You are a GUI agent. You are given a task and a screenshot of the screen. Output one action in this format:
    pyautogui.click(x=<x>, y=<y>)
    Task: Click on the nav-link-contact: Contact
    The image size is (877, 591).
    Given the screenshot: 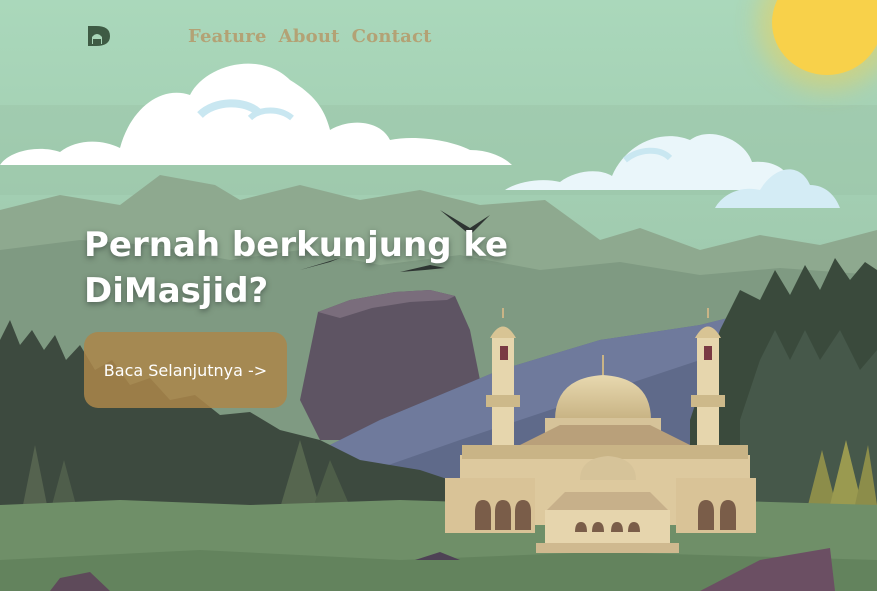 What is the action you would take?
    pyautogui.click(x=392, y=36)
    